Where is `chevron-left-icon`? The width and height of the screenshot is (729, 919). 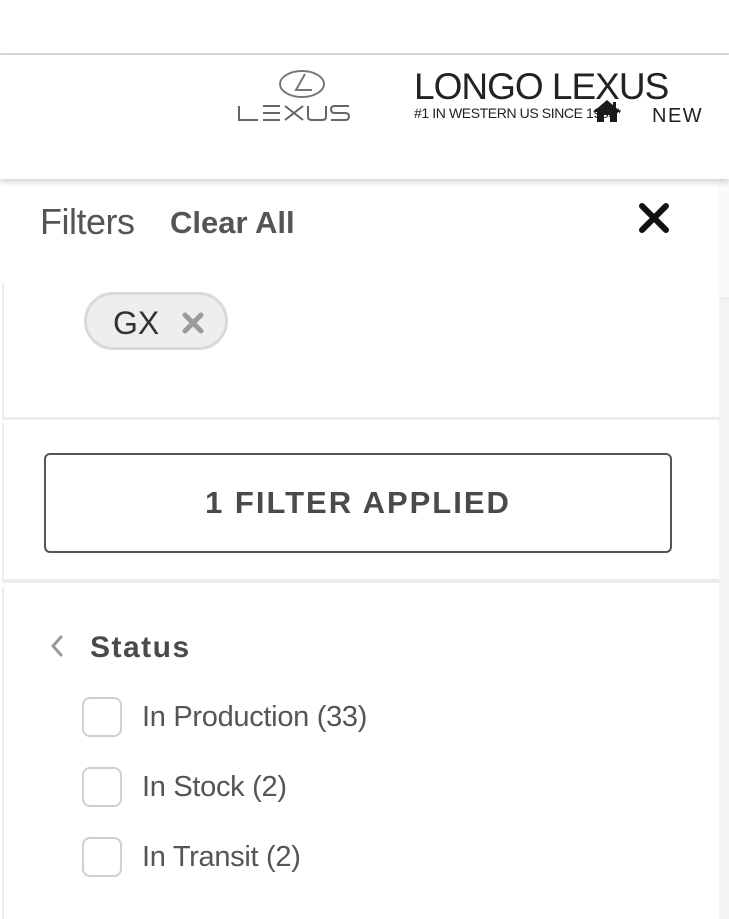
chevron-left-icon is located at coordinates (56, 646).